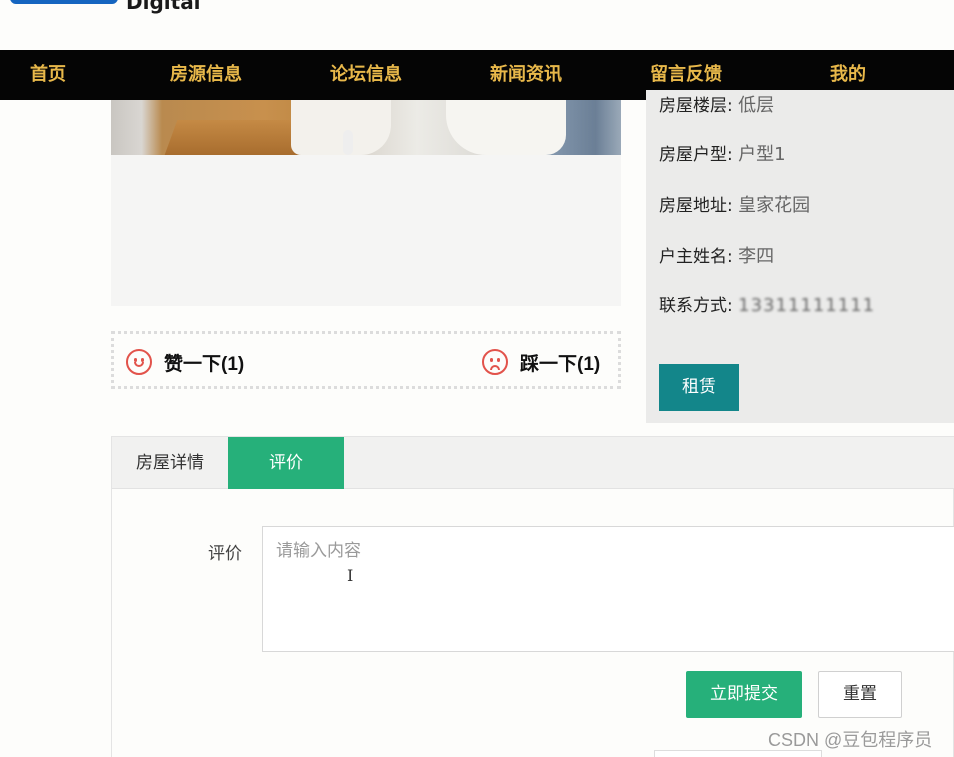 The width and height of the screenshot is (954, 757). Describe the element at coordinates (696, 206) in the screenshot. I see `address-label: 房屋地址:` at that location.